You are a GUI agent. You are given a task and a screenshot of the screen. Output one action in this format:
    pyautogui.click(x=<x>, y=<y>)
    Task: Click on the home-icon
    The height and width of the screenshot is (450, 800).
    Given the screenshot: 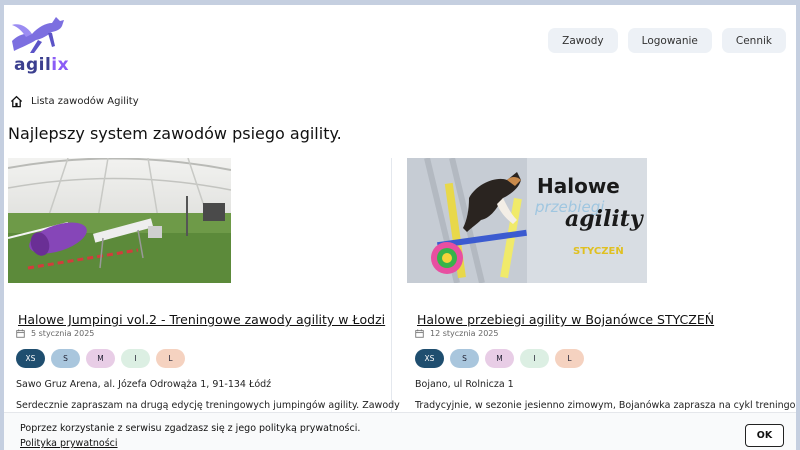 What is the action you would take?
    pyautogui.click(x=16, y=101)
    